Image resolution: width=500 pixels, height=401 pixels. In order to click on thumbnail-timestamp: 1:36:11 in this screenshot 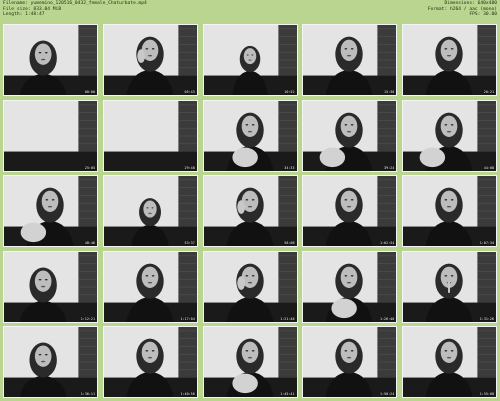, I will do `click(87, 394)`.